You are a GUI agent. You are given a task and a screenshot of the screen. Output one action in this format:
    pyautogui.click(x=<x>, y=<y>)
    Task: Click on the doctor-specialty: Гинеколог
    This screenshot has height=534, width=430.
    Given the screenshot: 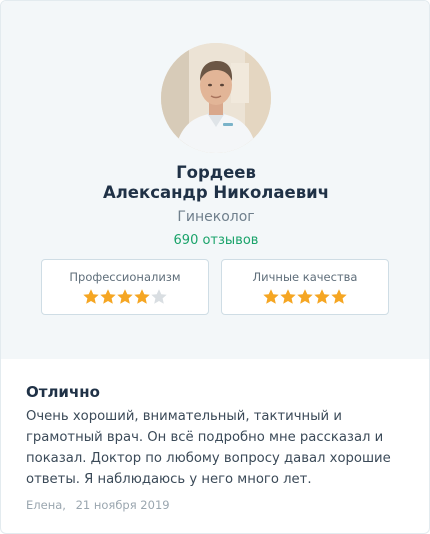 What is the action you would take?
    pyautogui.click(x=216, y=217)
    